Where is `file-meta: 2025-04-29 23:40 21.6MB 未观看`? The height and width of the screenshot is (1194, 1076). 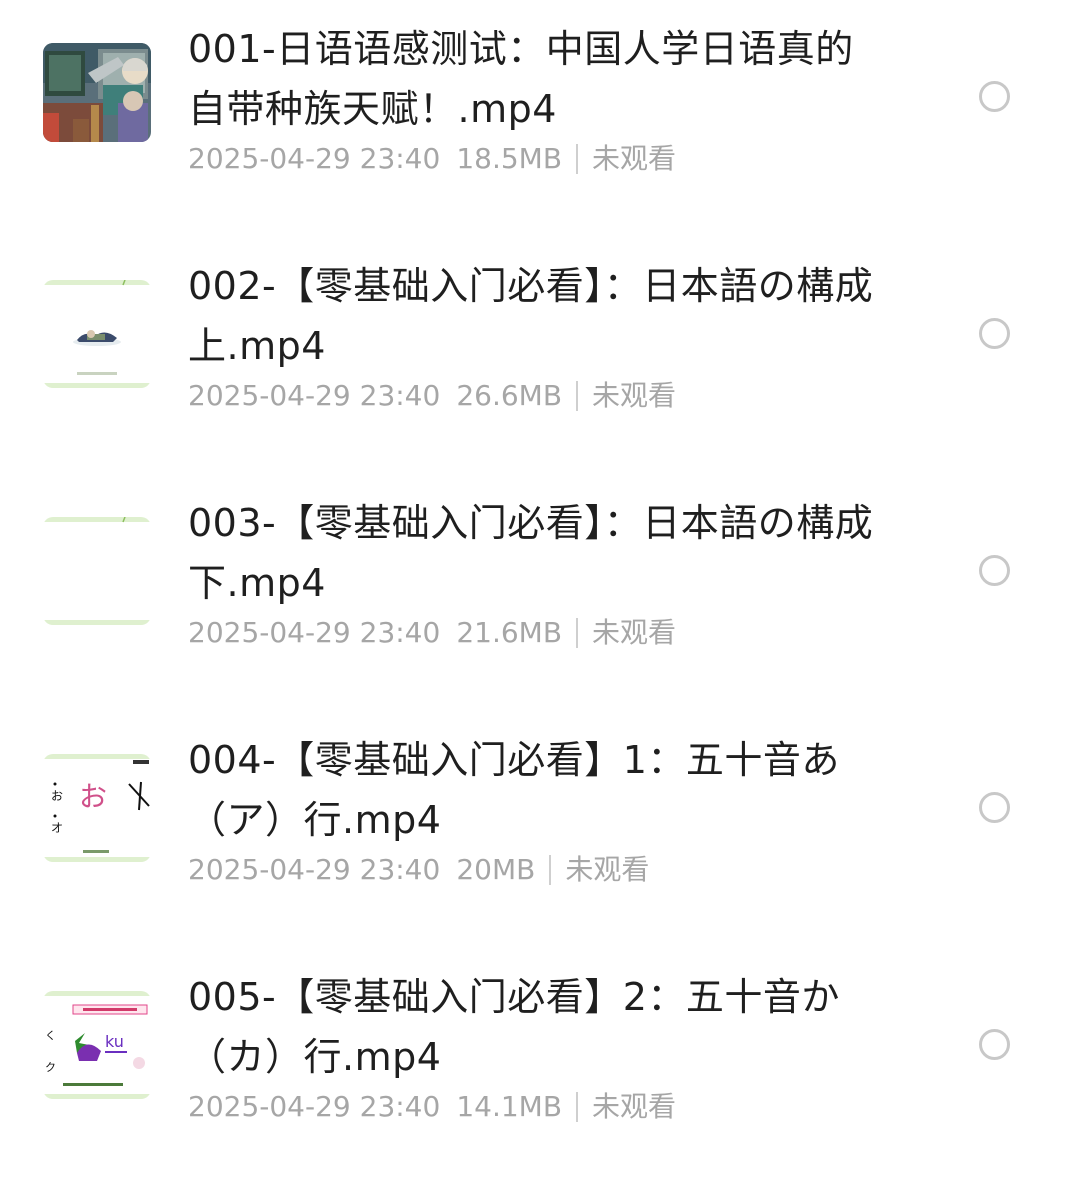
file-meta: 2025-04-29 23:40 21.6MB 未观看 is located at coordinates (432, 633).